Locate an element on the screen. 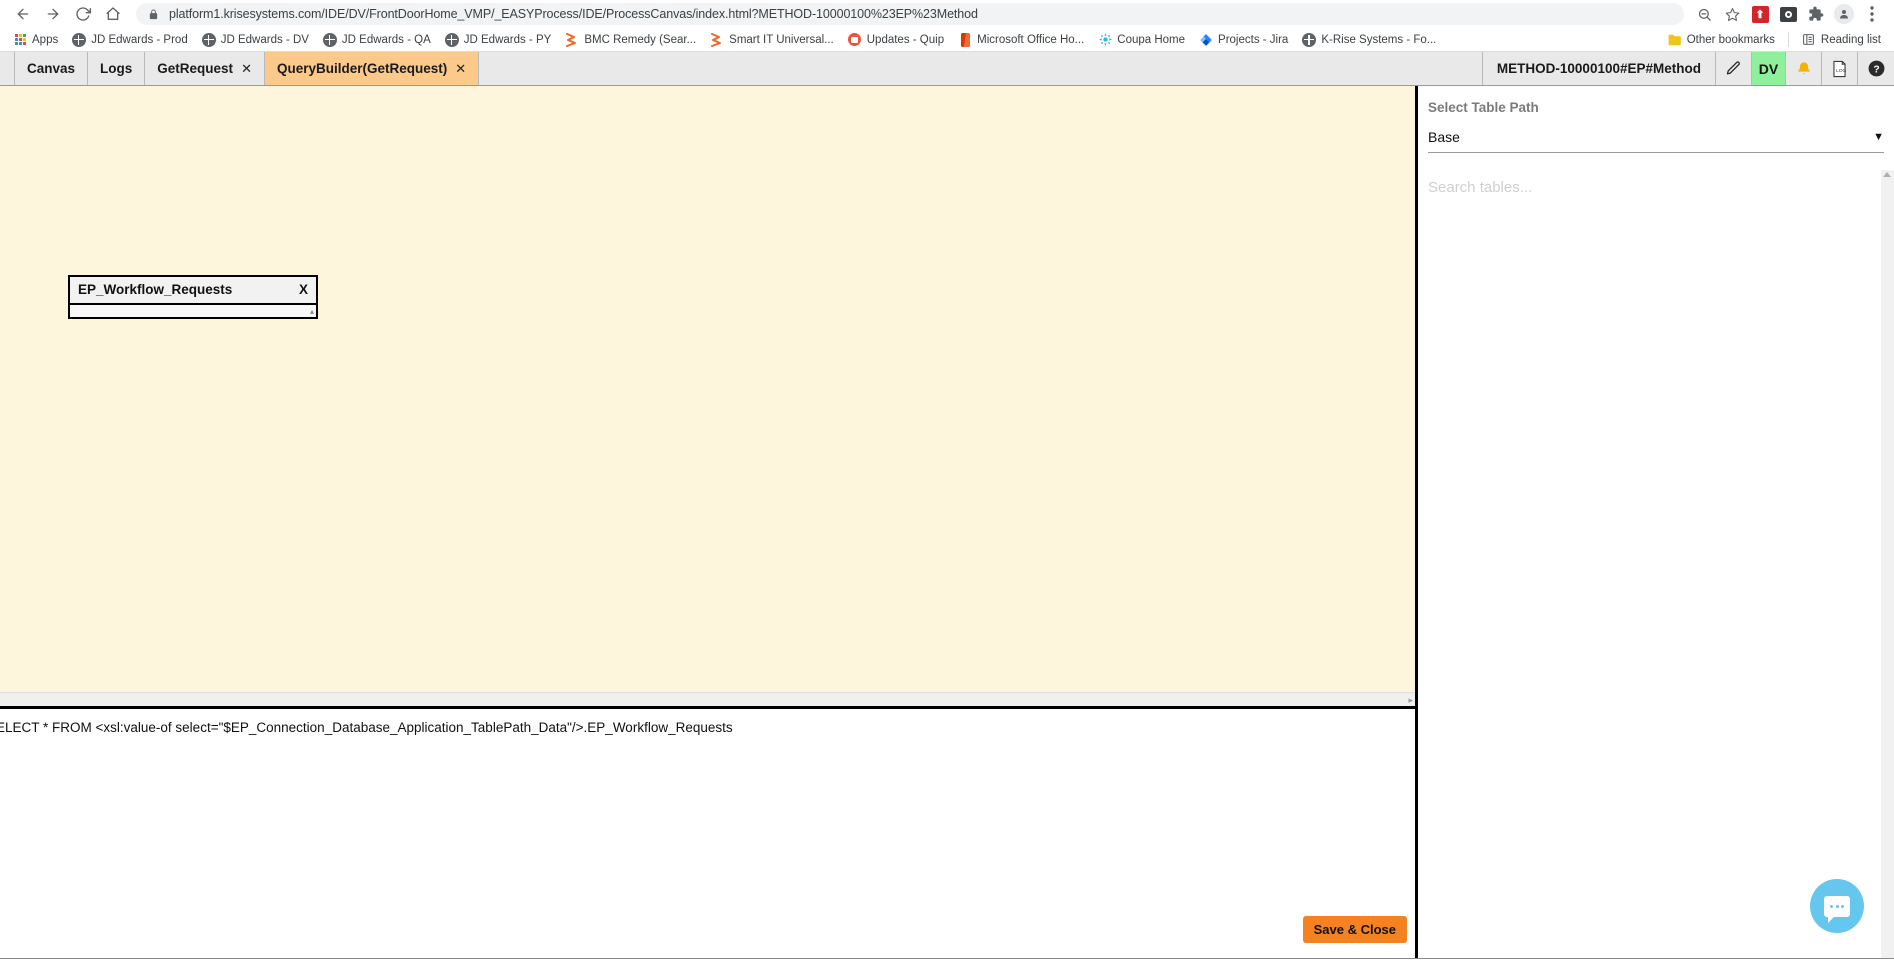 Image resolution: width=1894 pixels, height=960 pixels. panel-title: Select Table Path is located at coordinates (1483, 107).